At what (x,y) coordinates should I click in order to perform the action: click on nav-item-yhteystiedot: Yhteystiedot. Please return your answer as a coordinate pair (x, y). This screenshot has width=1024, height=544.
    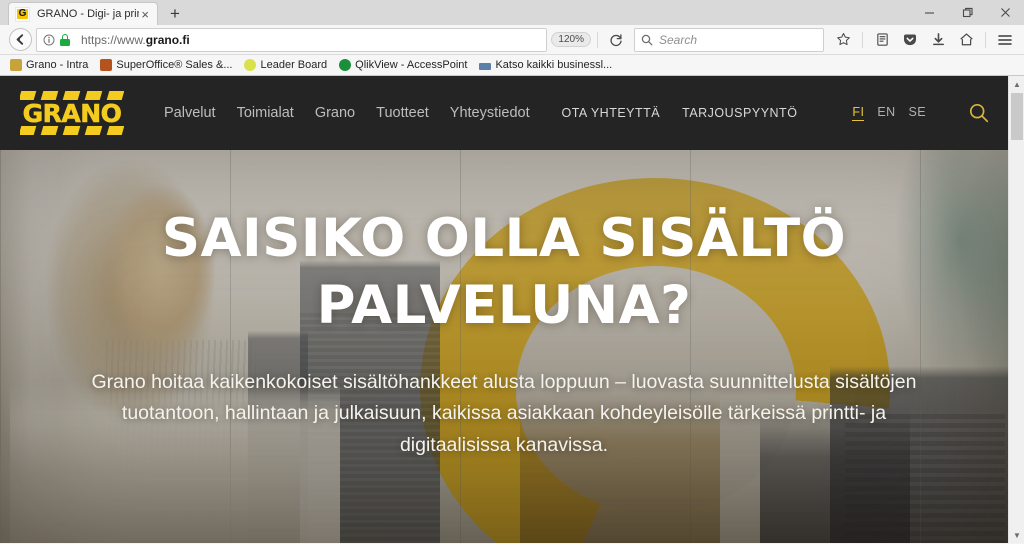
    Looking at the image, I should click on (490, 113).